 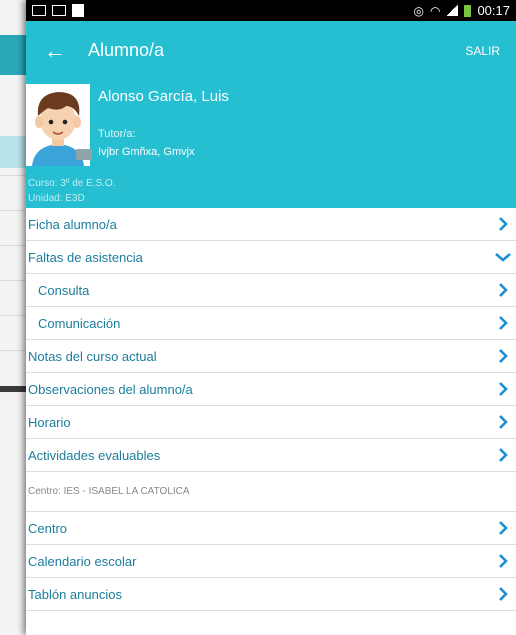 What do you see at coordinates (92, 356) in the screenshot?
I see `menu-item-label: Notas del curso actual` at bounding box center [92, 356].